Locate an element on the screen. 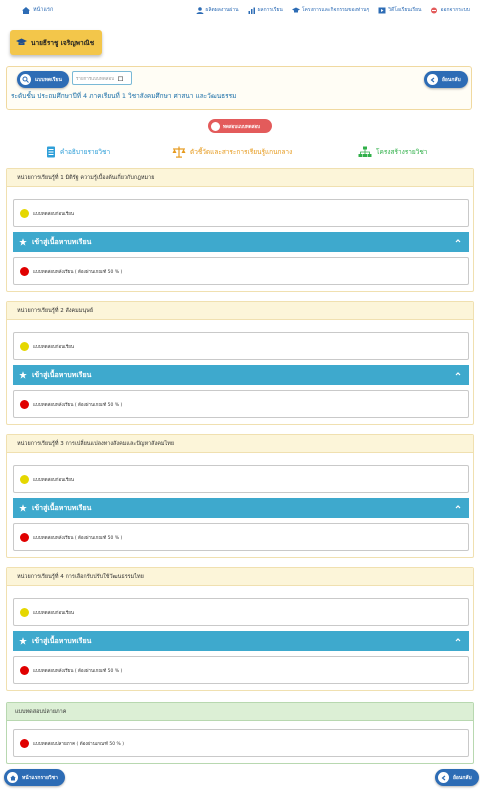 Image resolution: width=480 pixels, height=800 pixels. final-exam-title: แบบทดสอบปลายภาค is located at coordinates (240, 712).